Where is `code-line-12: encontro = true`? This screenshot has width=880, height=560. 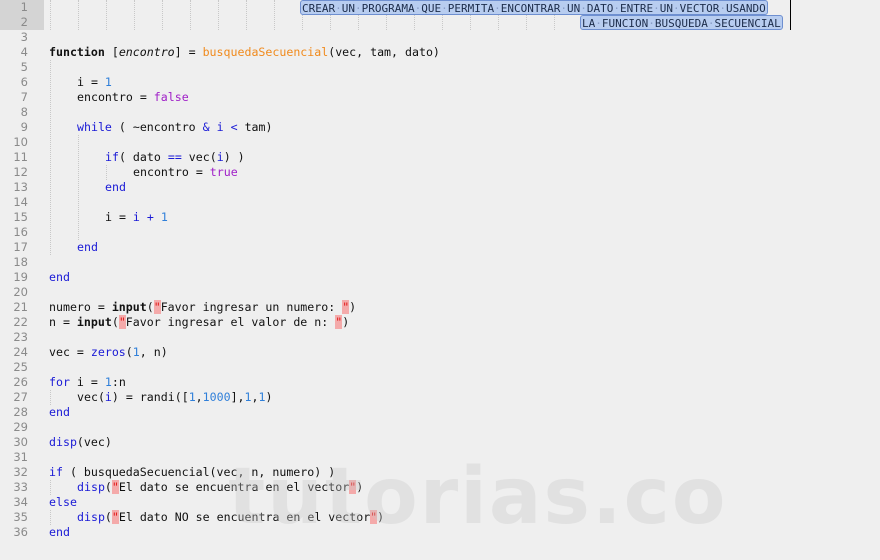 code-line-12: encontro = true is located at coordinates (185, 172).